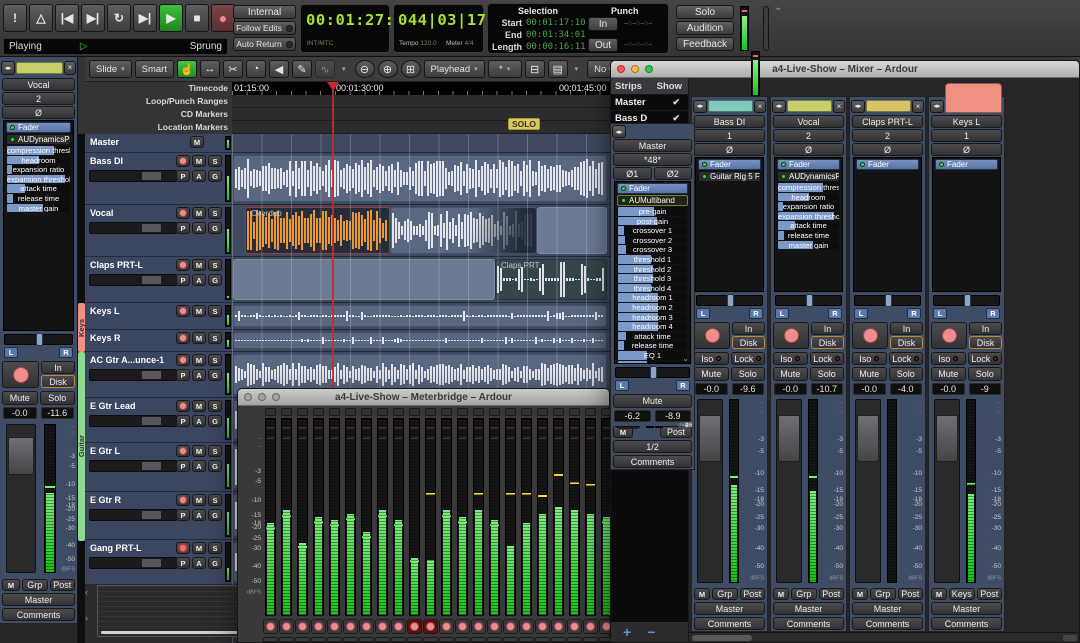 The width and height of the screenshot is (1080, 643). I want to click on track-gain-slider, so click(133, 228).